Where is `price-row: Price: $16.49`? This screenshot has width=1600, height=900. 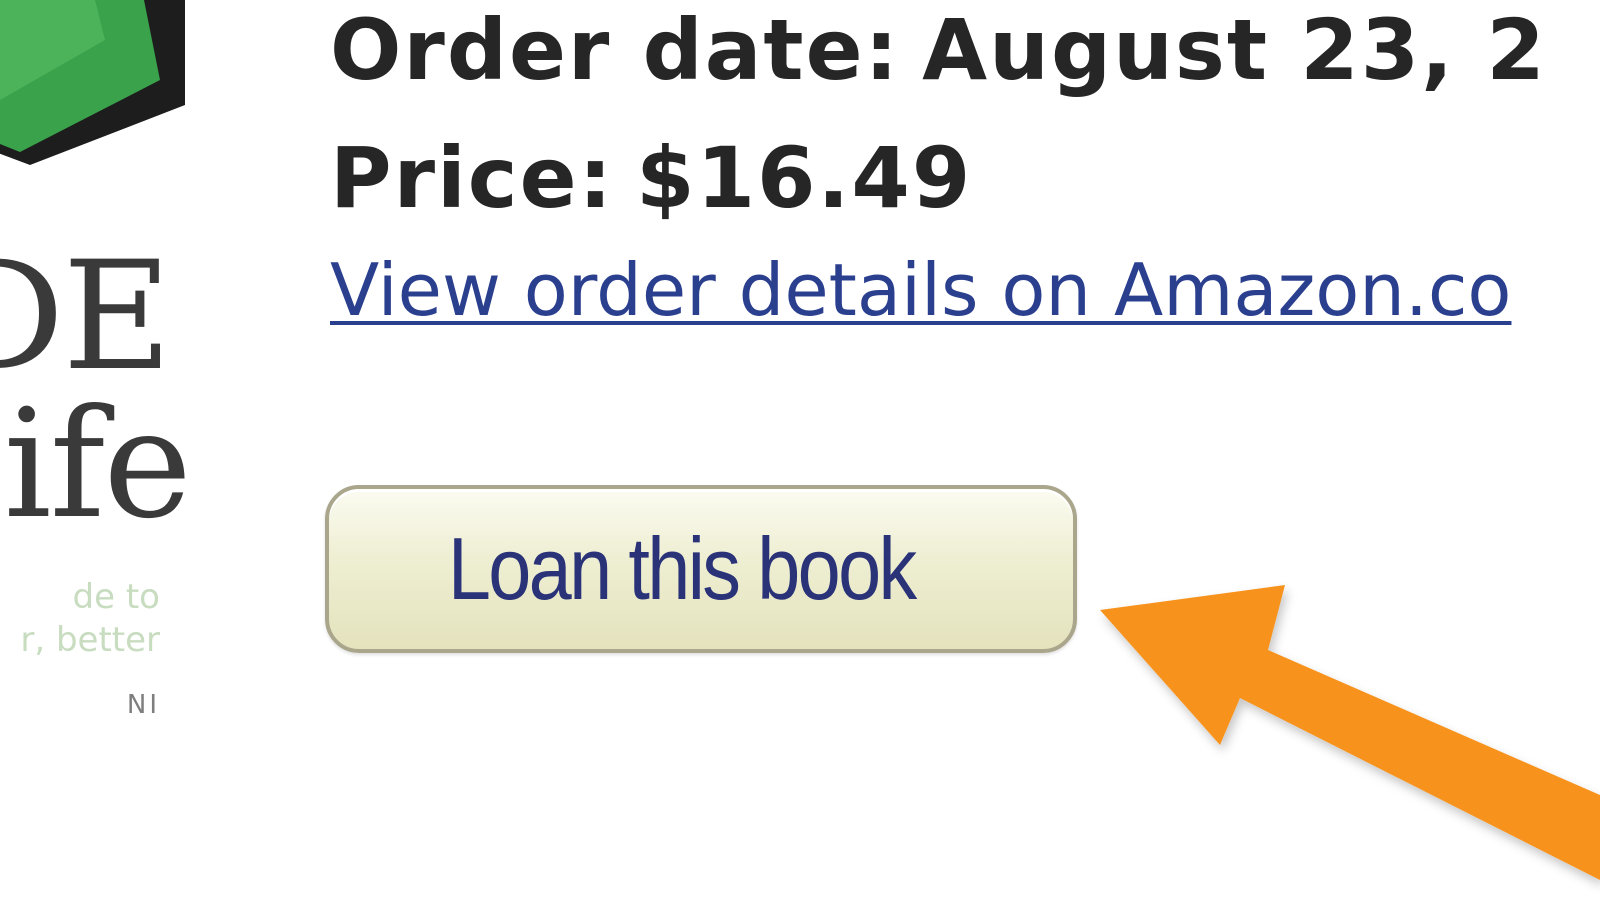 price-row: Price: $16.49 is located at coordinates (651, 178).